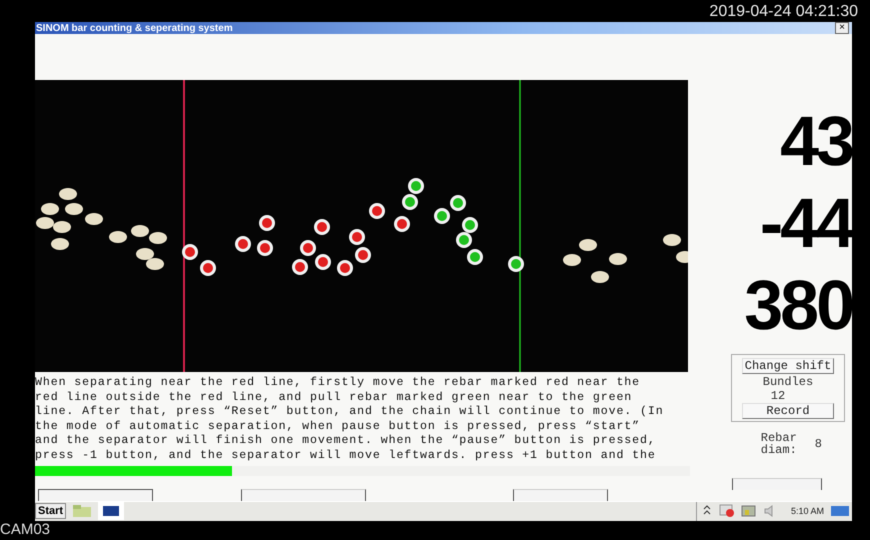 The height and width of the screenshot is (540, 870). Describe the element at coordinates (788, 382) in the screenshot. I see `bundles-label: Bundles` at that location.